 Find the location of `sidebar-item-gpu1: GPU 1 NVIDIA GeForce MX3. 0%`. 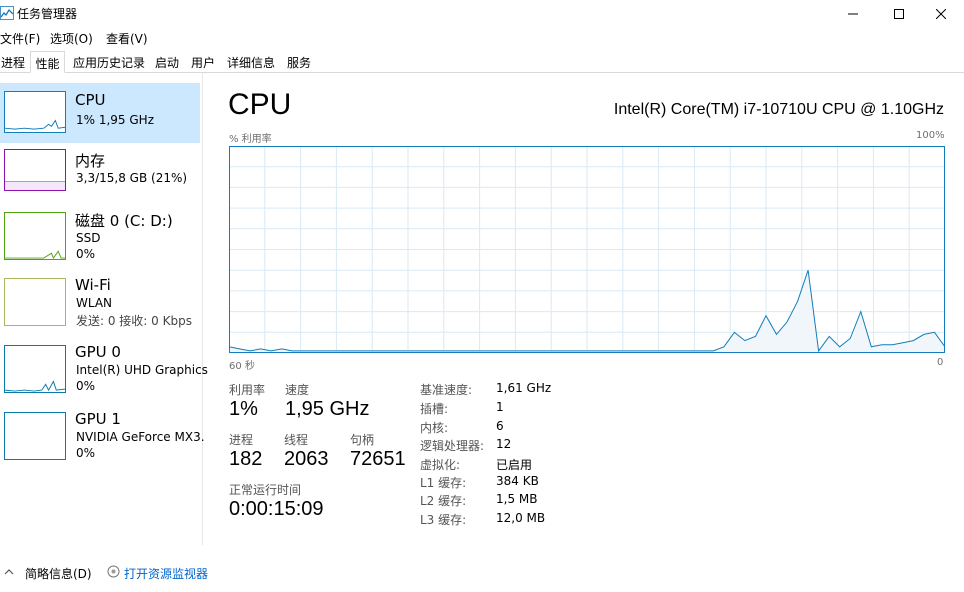

sidebar-item-gpu1: GPU 1 NVIDIA GeForce MX3. 0% is located at coordinates (102, 437).